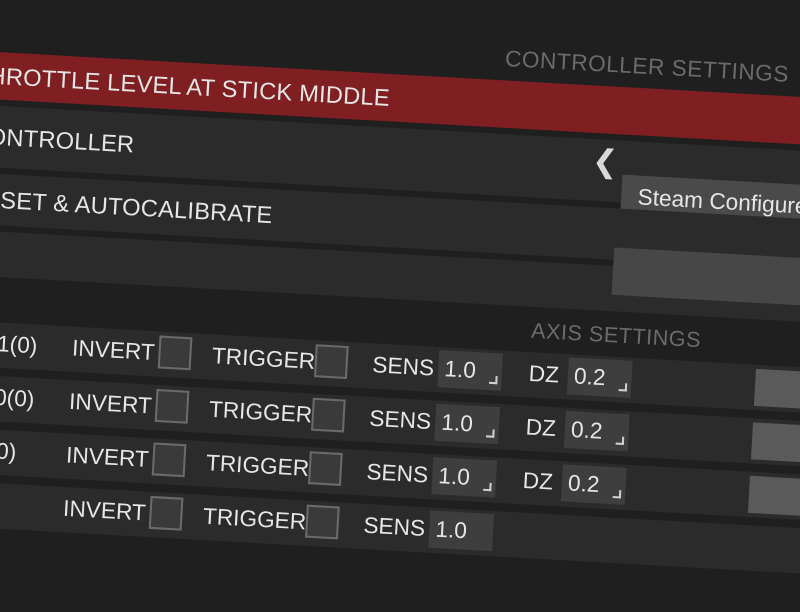 This screenshot has width=800, height=612. What do you see at coordinates (9, 449) in the screenshot?
I see `axis-name: IS-34(0)` at bounding box center [9, 449].